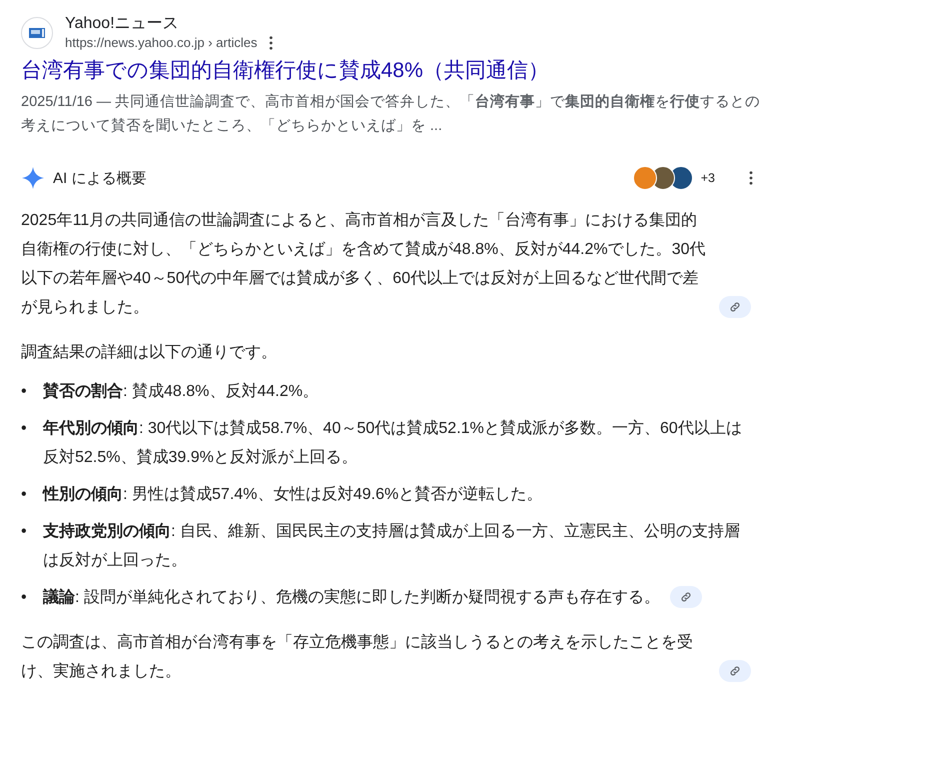 This screenshot has width=949, height=760. Describe the element at coordinates (364, 264) in the screenshot. I see `overview-paragraph: 2025年11月の共同通信の世論調査によると、高市首相が言及した「台湾有事」における集団的自衛権の行使に対し、「どちらかといえば」を含めて賛成が48.8%、反対が44.2%でした。30代以下の若年層や40～50代の中年層では賛成が多く、60代以上では反対が上回るなど世代間で差が見られました。` at that location.